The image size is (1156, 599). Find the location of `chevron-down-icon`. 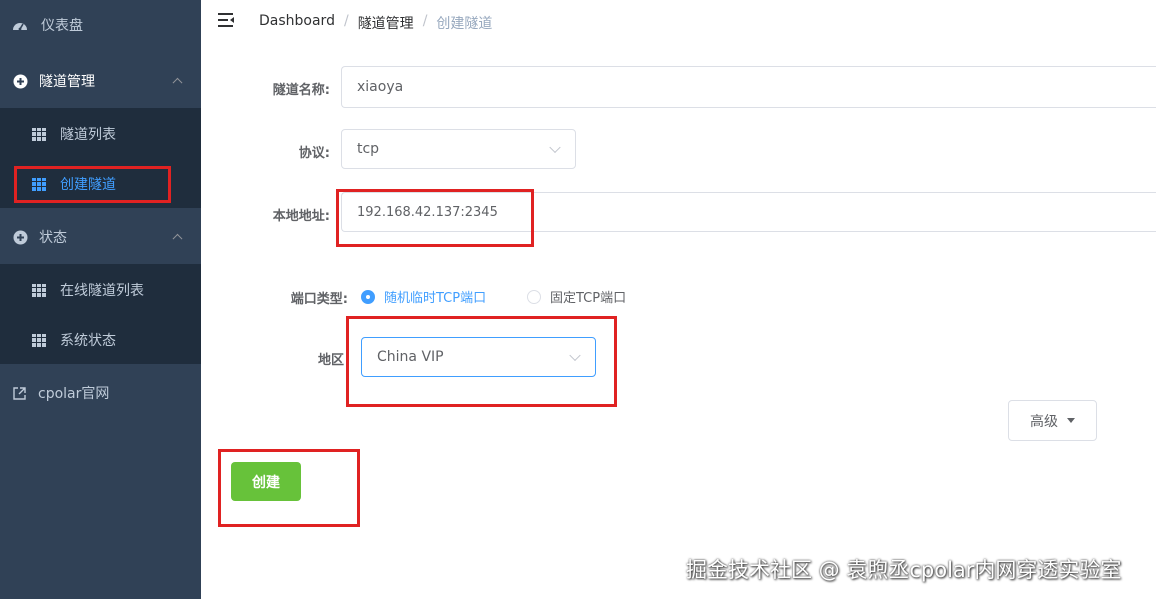

chevron-down-icon is located at coordinates (555, 147).